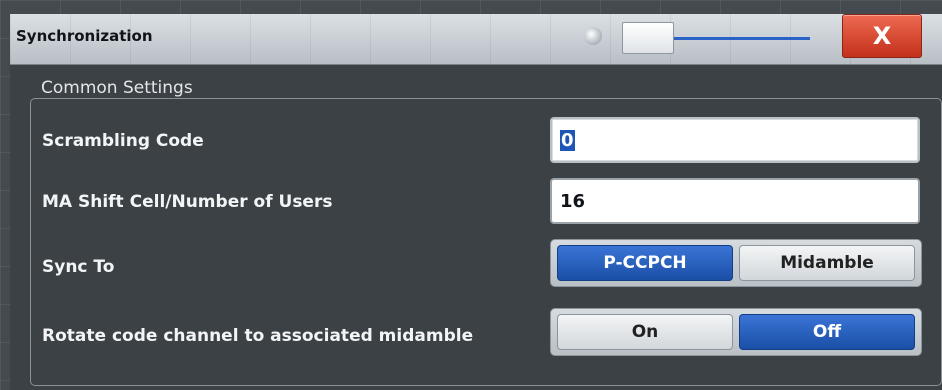  I want to click on scrambling-code-input: 0, so click(735, 140).